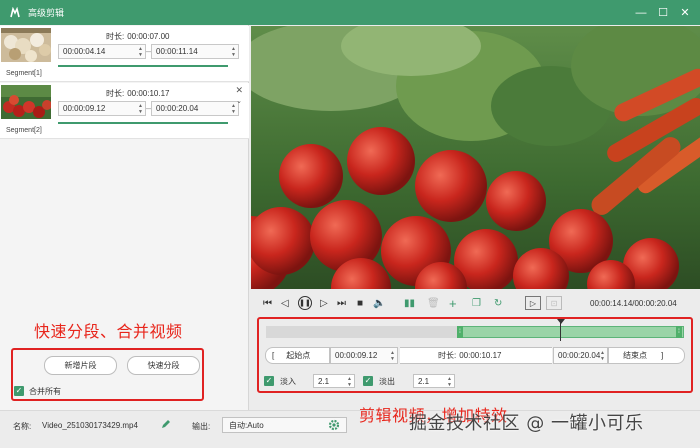 This screenshot has width=700, height=448. What do you see at coordinates (267, 303) in the screenshot?
I see `skip-start-icon: ⏮` at bounding box center [267, 303].